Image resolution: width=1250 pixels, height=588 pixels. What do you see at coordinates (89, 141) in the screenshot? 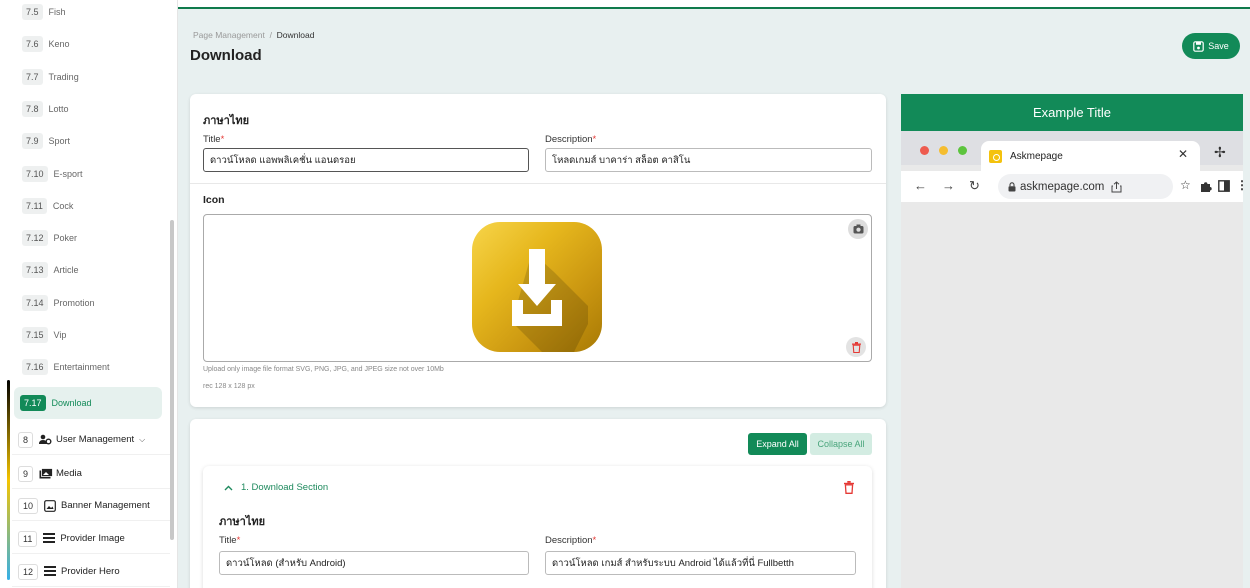
I see `sidebar-item-sport: 7.9 Sport` at bounding box center [89, 141].